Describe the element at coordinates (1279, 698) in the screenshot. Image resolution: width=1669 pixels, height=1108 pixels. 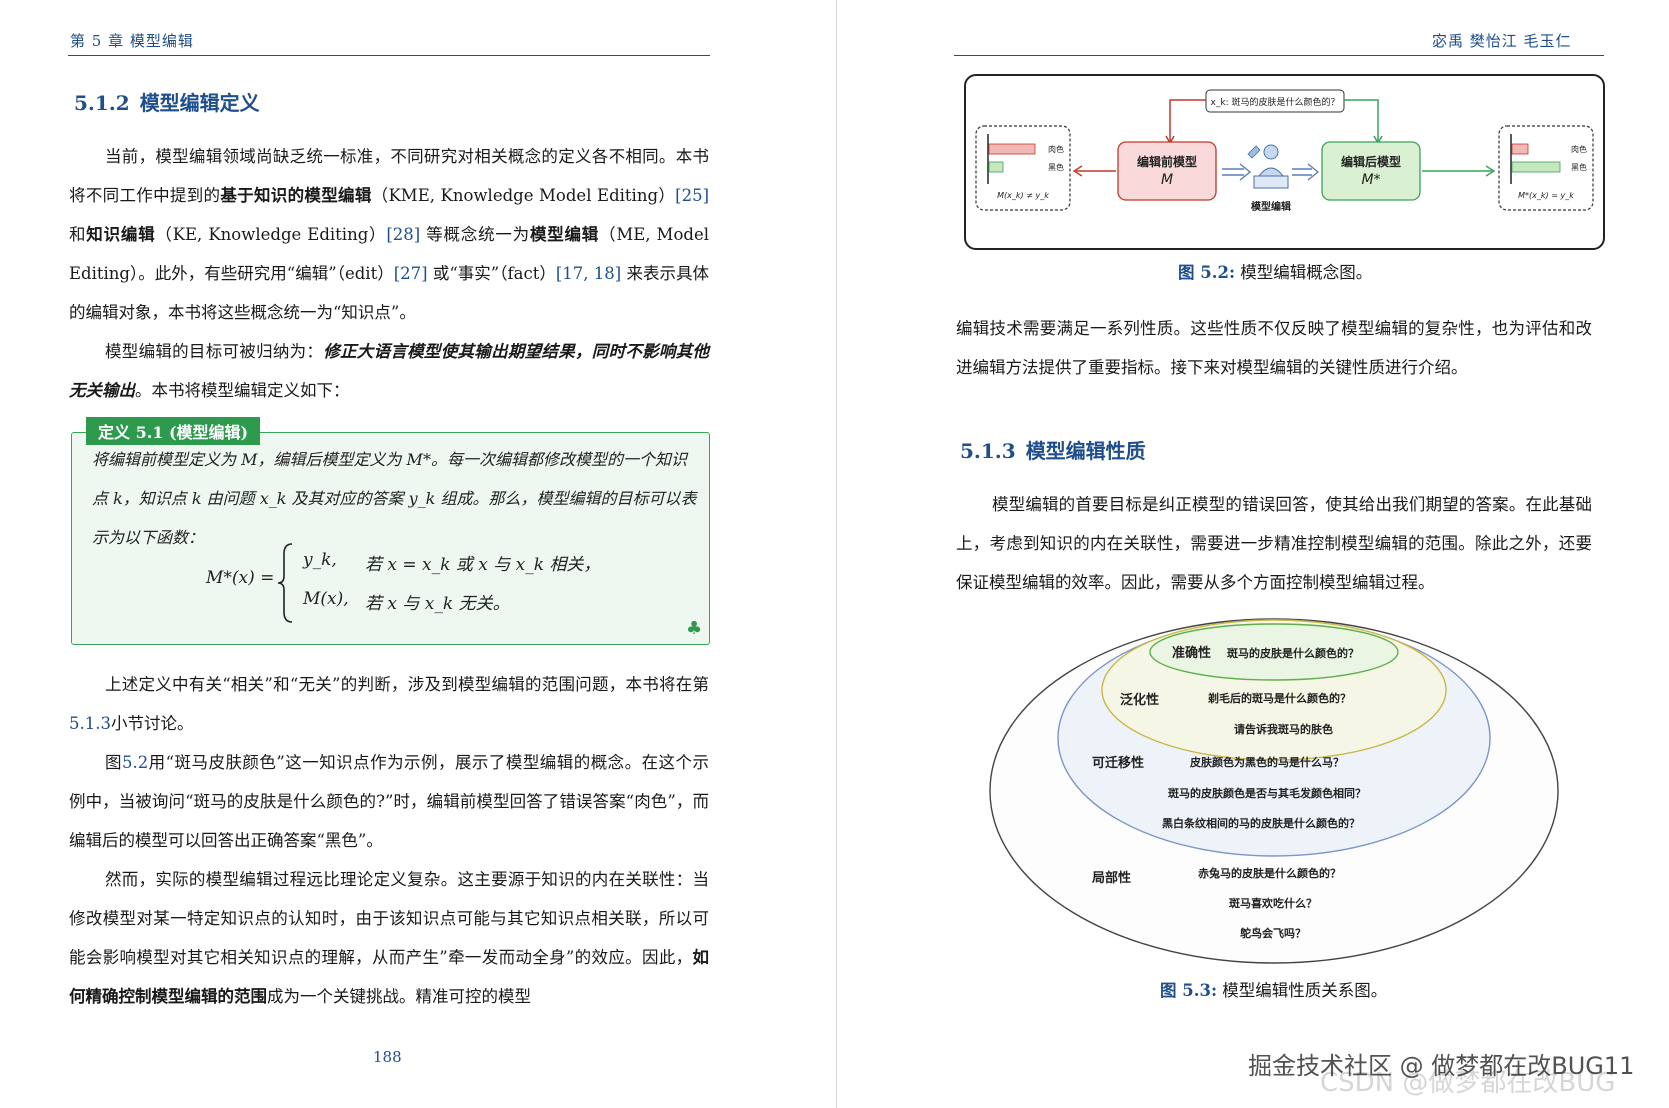
I see `generalization-question-1: 剃毛后的斑马是什么颜色的？` at that location.